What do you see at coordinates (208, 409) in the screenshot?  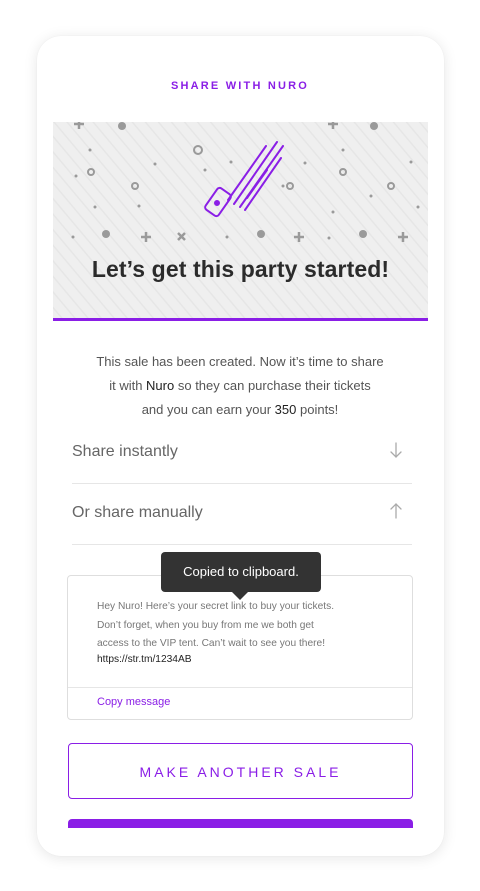 I see `intro-line-3-start: and you can earn your` at bounding box center [208, 409].